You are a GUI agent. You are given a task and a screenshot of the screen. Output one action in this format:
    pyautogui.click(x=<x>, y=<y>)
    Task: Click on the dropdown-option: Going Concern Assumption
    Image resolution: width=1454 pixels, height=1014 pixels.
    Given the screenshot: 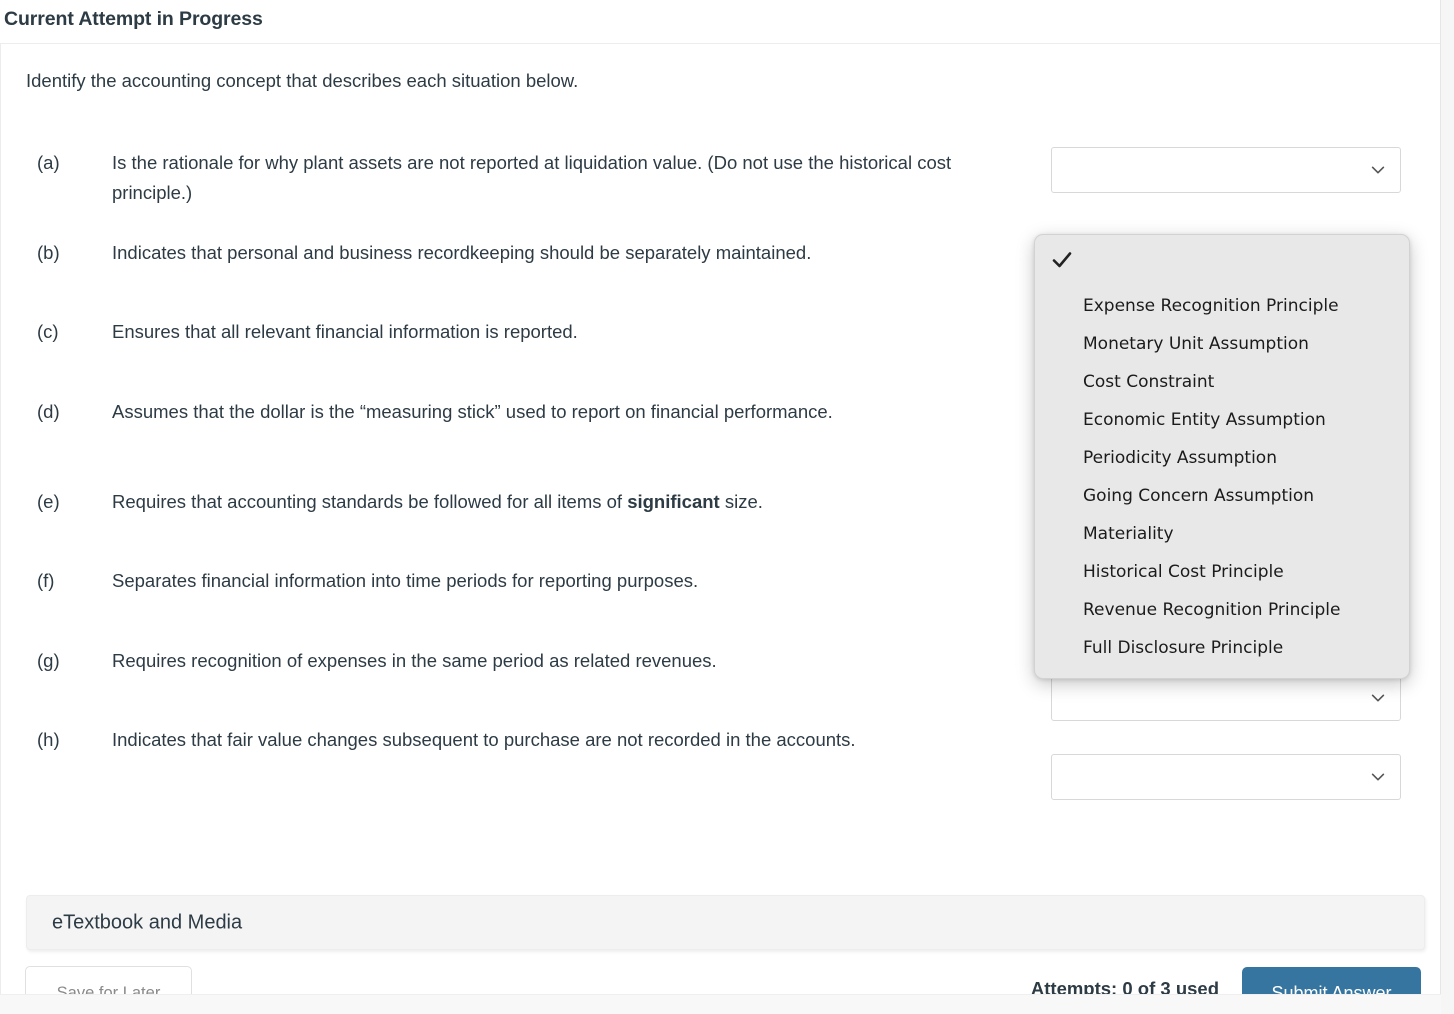 What is the action you would take?
    pyautogui.click(x=1222, y=496)
    